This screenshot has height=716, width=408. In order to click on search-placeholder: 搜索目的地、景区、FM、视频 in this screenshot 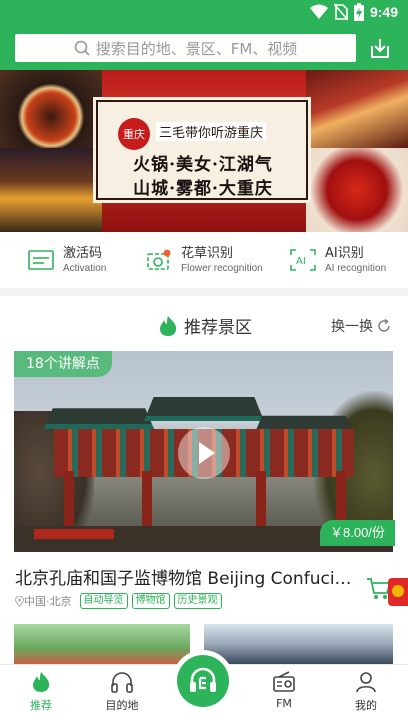, I will do `click(196, 48)`.